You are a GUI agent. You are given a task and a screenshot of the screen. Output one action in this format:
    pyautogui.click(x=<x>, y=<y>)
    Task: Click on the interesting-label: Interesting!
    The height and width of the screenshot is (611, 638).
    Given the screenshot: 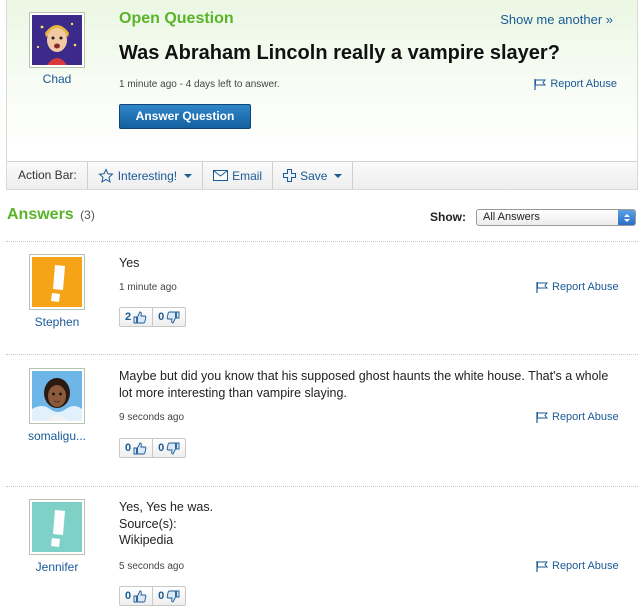 What is the action you would take?
    pyautogui.click(x=147, y=175)
    